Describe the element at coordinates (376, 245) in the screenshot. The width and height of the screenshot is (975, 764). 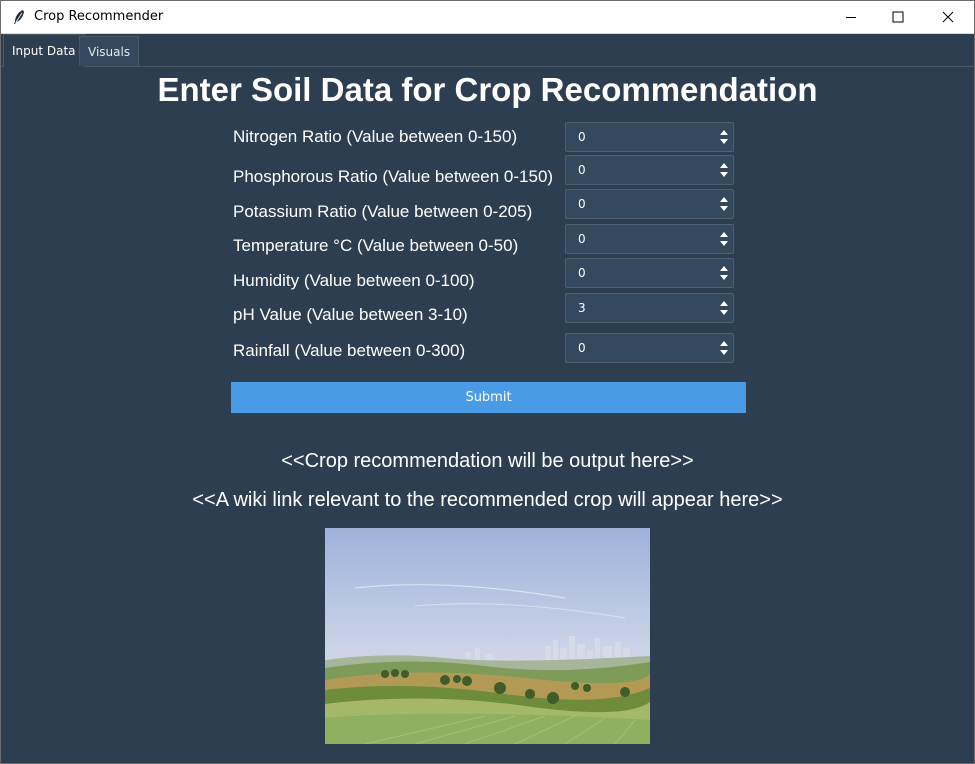
I see `temperature-label: Temperature °C (Value between 0-50)` at that location.